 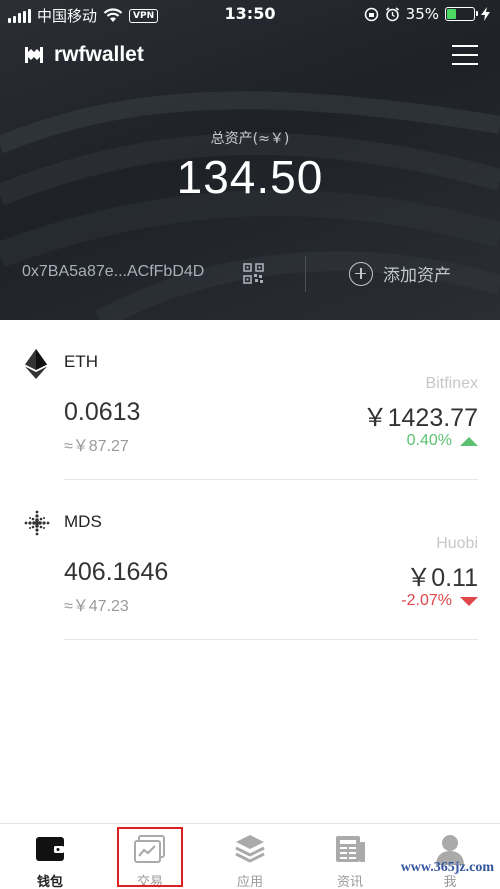 I want to click on alarm-icon, so click(x=392, y=13).